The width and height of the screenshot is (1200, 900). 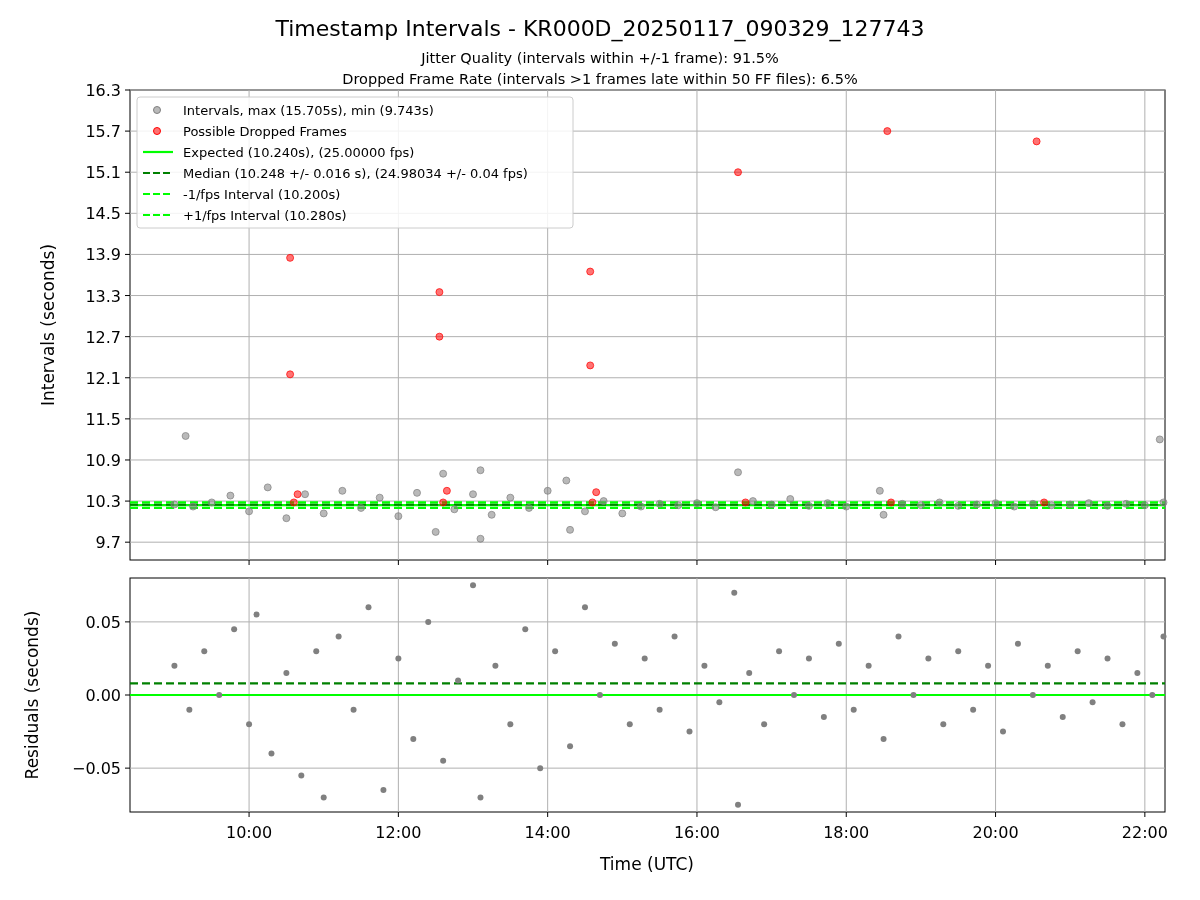 I want to click on tick-label: 11.5, so click(x=103, y=419).